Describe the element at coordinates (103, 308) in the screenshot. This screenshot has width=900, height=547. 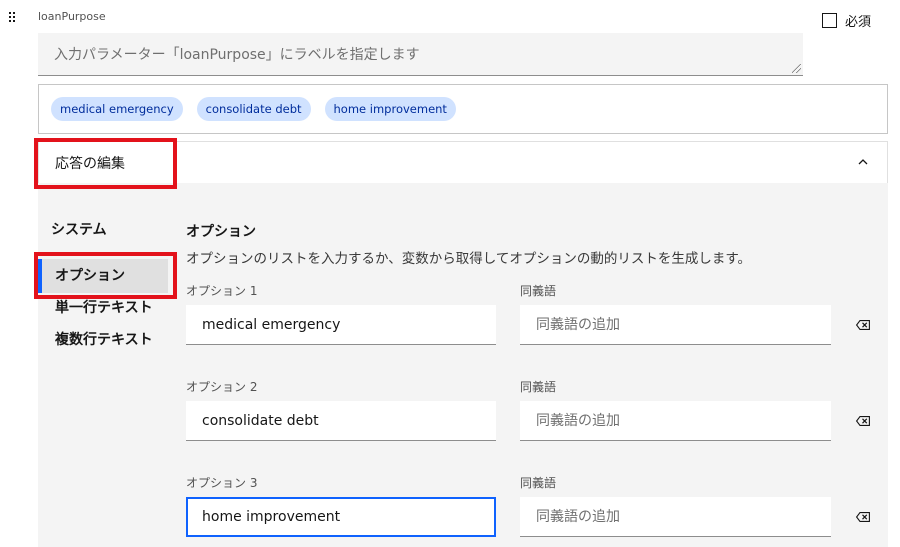
I see `nav-item-single-line-text: 単一行テキスト` at that location.